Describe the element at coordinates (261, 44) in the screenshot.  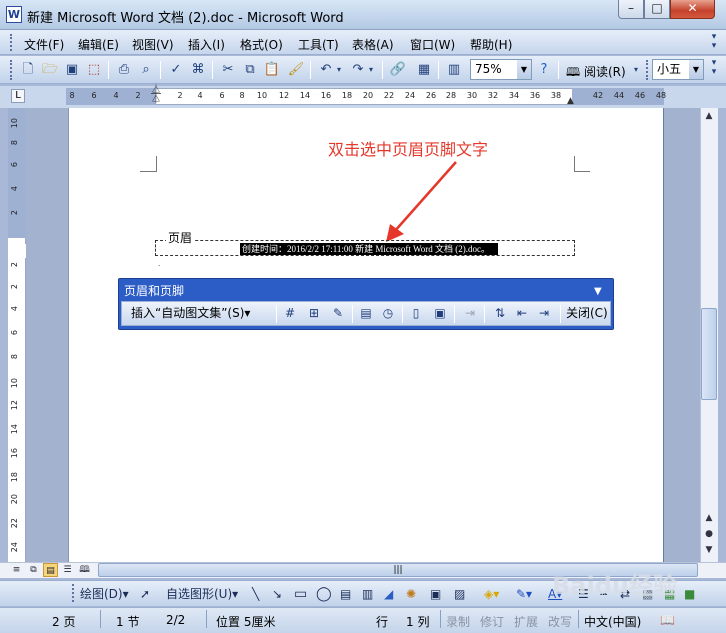
I see `menu-format: 格式(O)` at that location.